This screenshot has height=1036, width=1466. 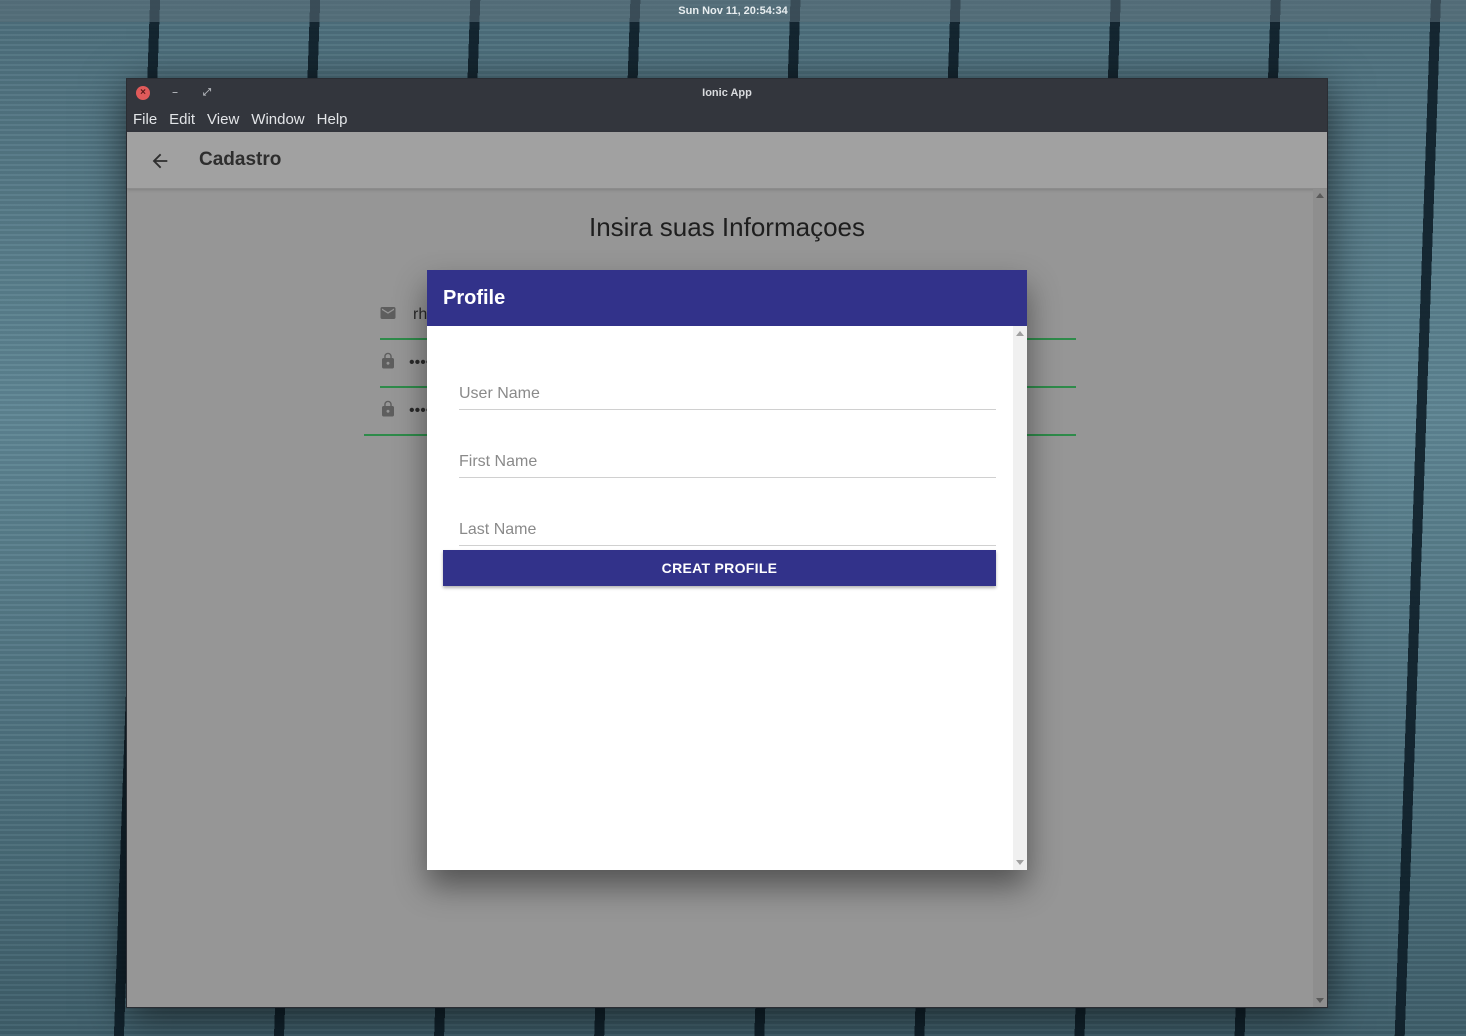 What do you see at coordinates (727, 462) in the screenshot?
I see `first-name-input` at bounding box center [727, 462].